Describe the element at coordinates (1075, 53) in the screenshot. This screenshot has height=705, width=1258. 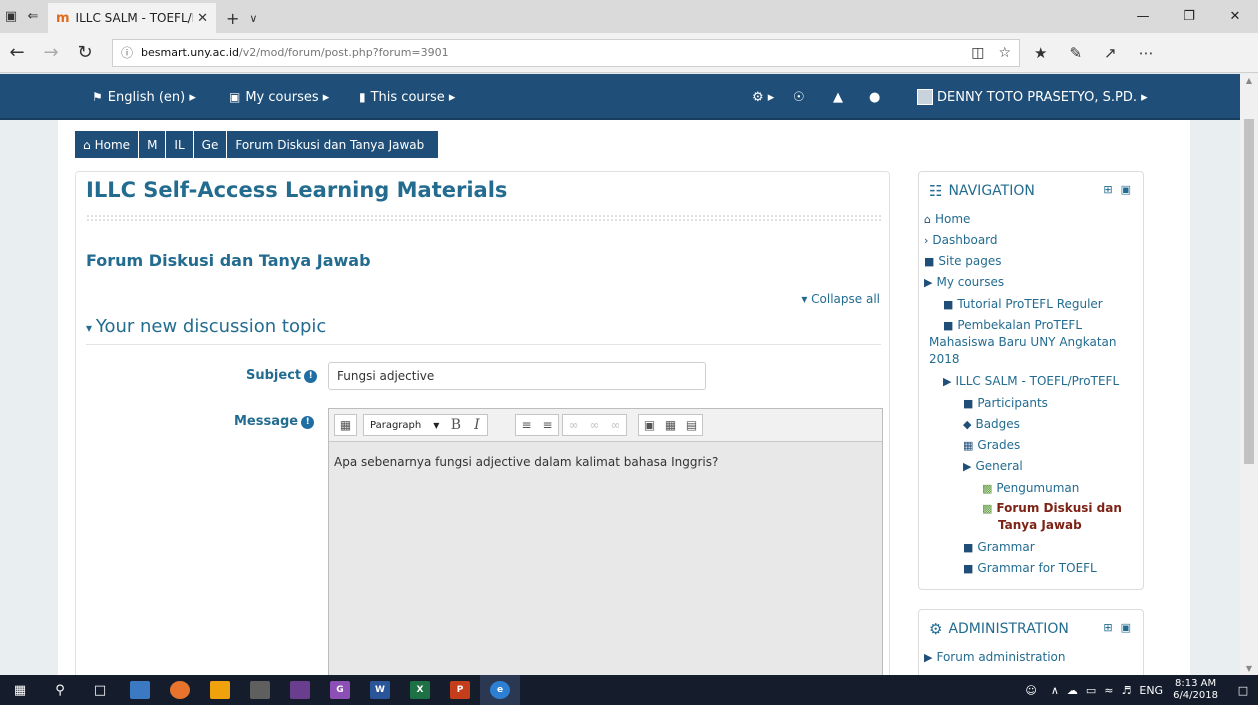
I see `pen-notes-icon: ✎` at that location.